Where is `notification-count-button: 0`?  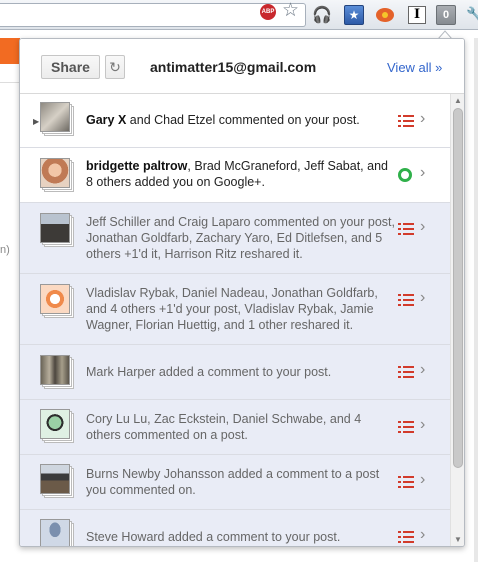
notification-count-button: 0 is located at coordinates (446, 15).